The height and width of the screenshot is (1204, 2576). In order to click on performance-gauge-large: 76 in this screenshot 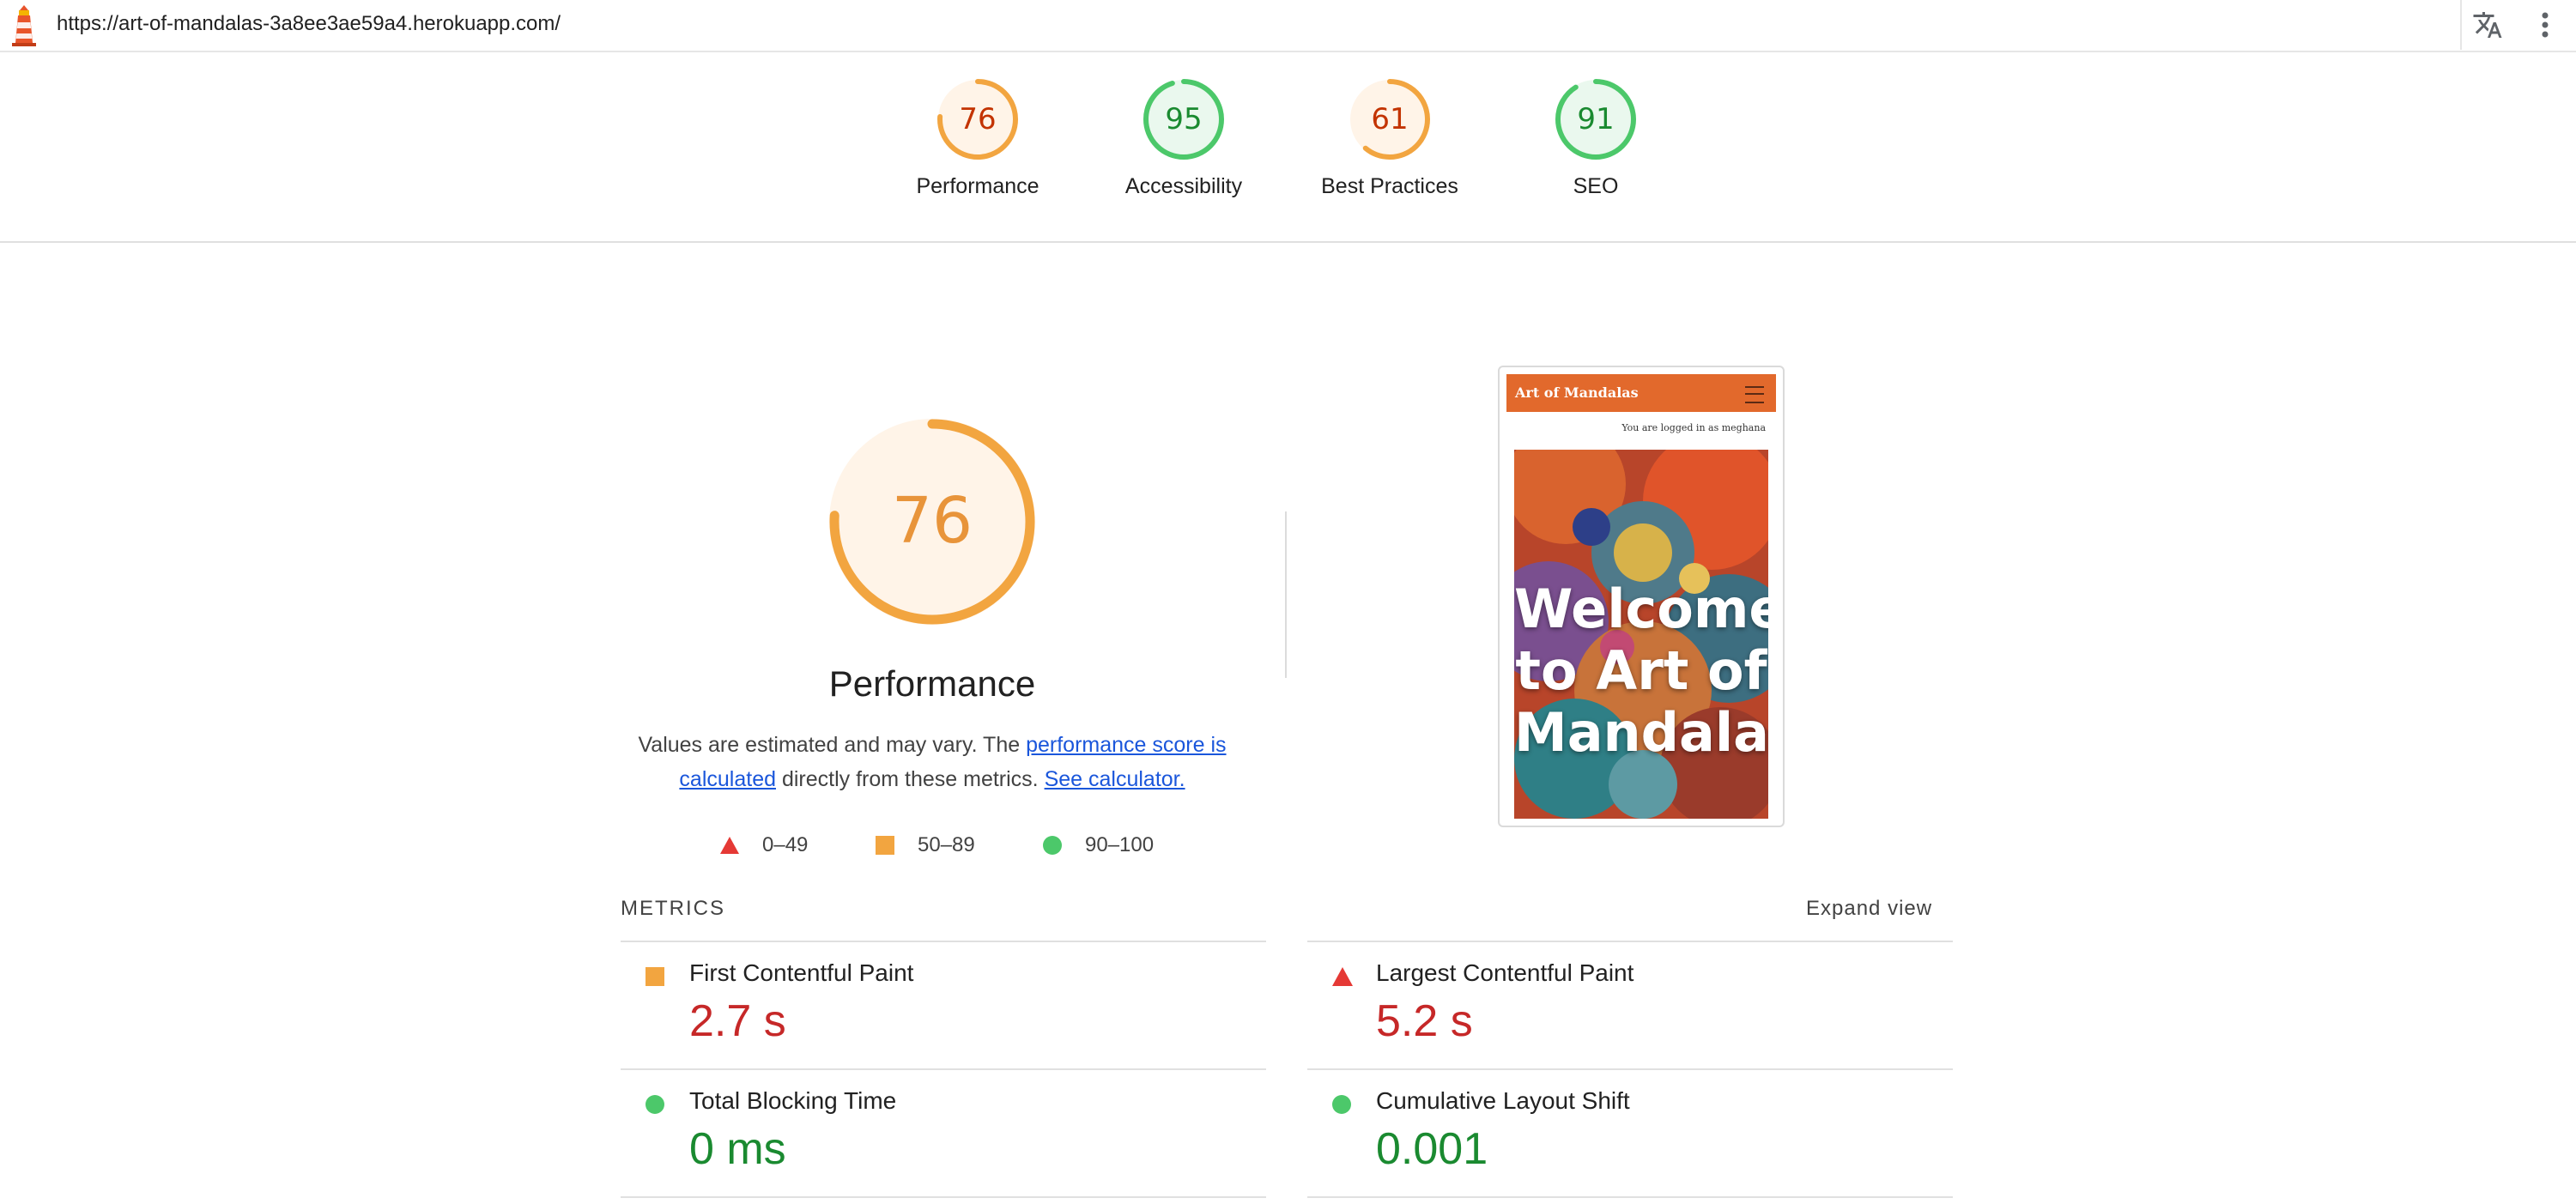, I will do `click(932, 522)`.